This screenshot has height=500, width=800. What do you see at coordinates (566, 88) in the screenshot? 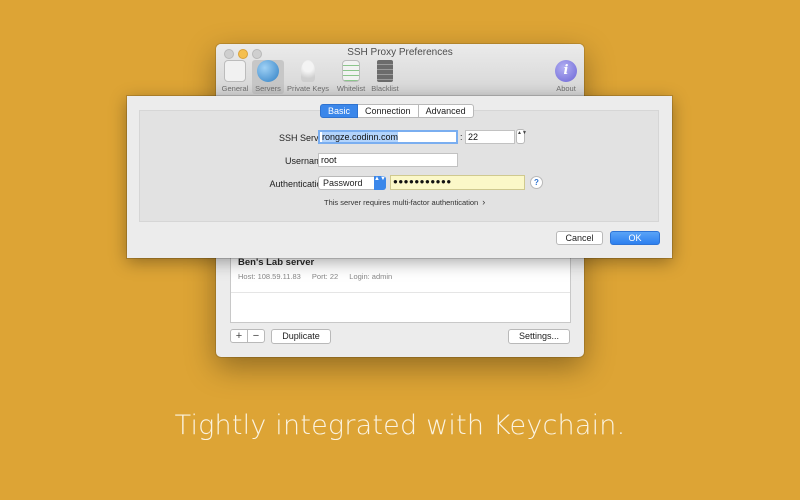
I see `toolbar-label: About` at bounding box center [566, 88].